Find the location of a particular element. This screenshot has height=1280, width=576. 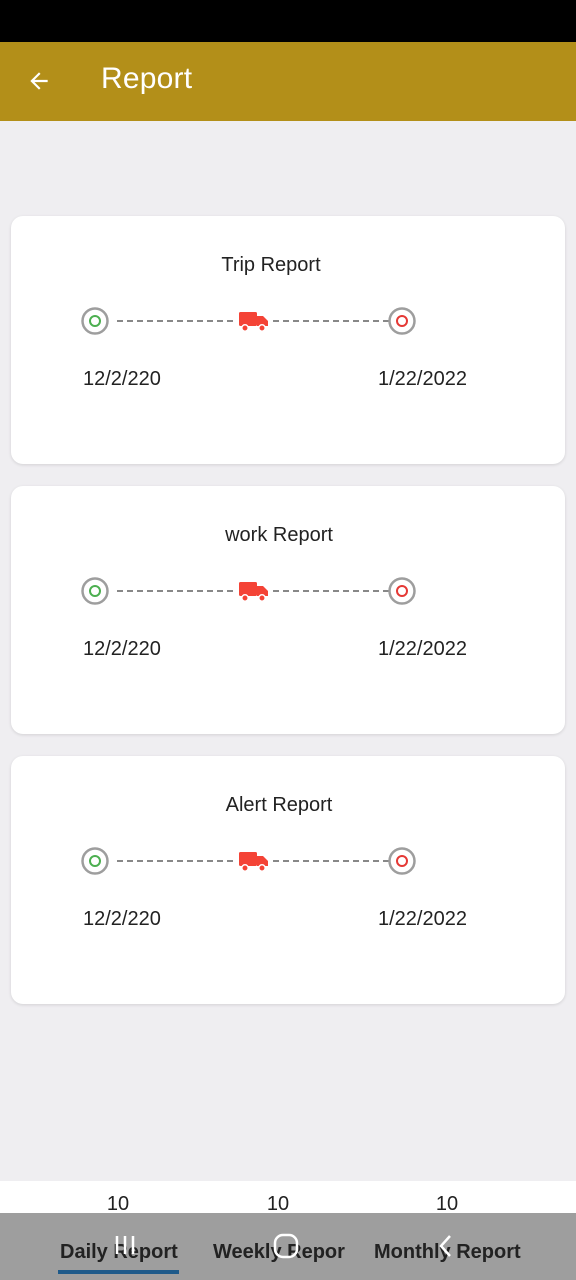

back-button is located at coordinates (39, 81).